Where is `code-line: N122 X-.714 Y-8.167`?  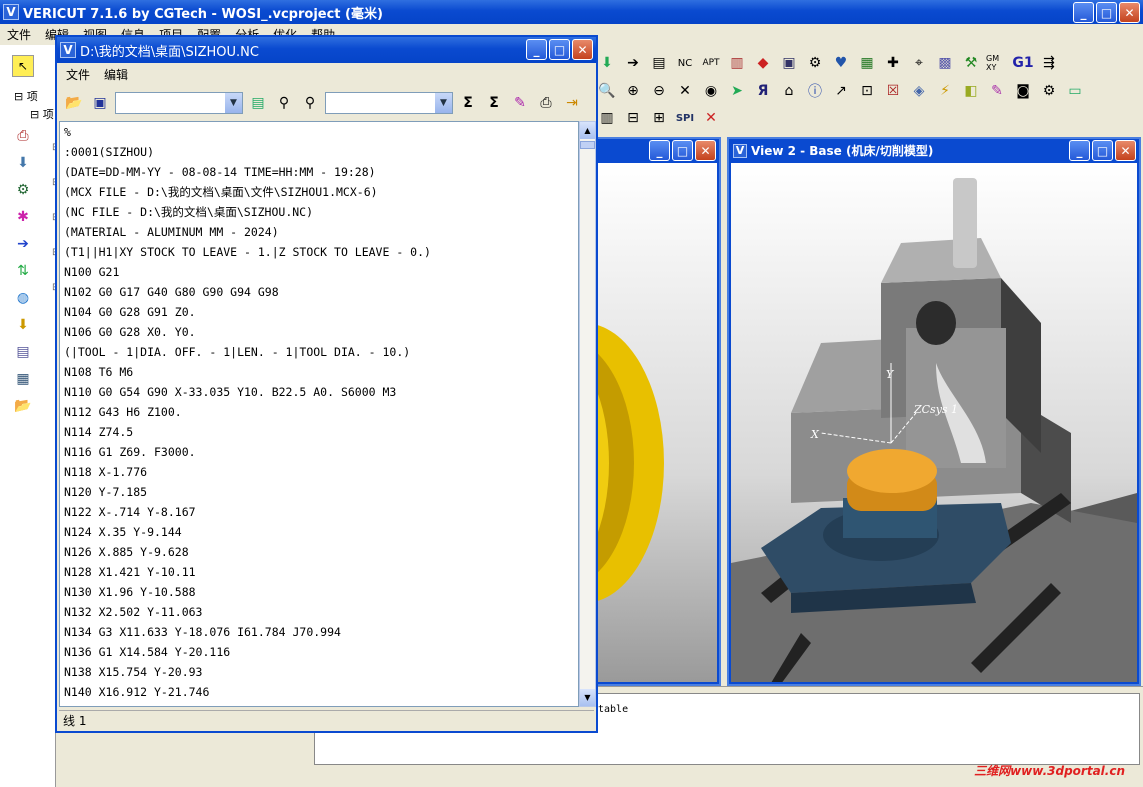 code-line: N122 X-.714 Y-8.167 is located at coordinates (319, 512).